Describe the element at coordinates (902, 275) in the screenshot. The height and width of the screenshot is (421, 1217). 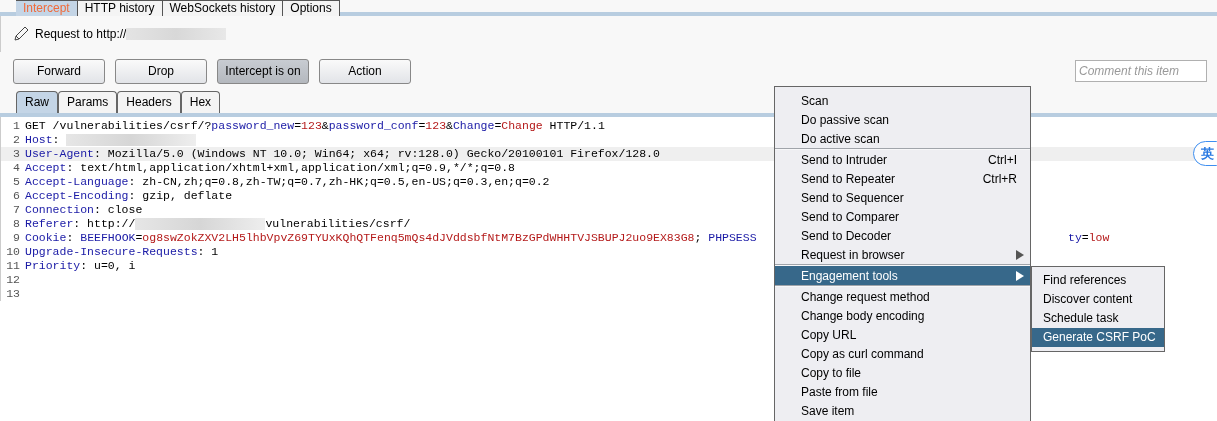
I see `menu-item: Engagement tools` at that location.